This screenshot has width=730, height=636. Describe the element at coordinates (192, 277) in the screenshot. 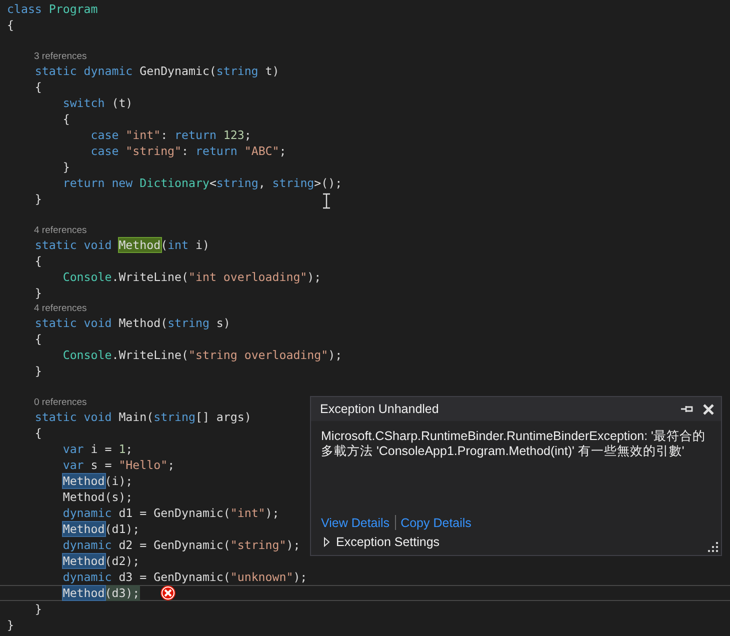

I see `code-line: Console.WriteLine("int overloading");` at that location.